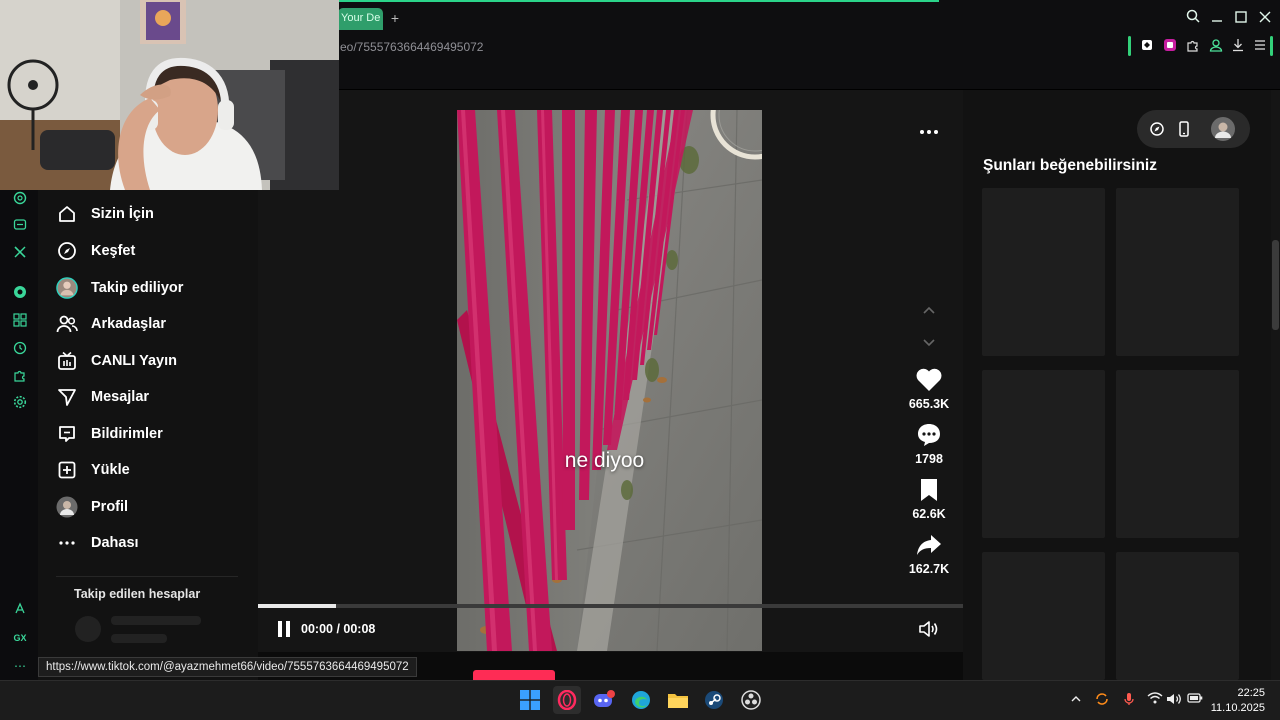 Image resolution: width=1280 pixels, height=720 pixels. Describe the element at coordinates (929, 545) in the screenshot. I see `share-icon` at that location.